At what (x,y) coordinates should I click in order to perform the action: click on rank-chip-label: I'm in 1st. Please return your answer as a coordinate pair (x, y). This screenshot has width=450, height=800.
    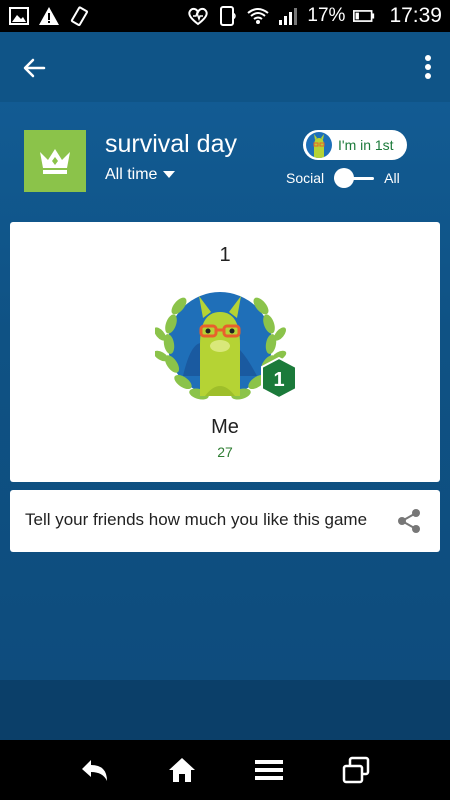
    Looking at the image, I should click on (366, 145).